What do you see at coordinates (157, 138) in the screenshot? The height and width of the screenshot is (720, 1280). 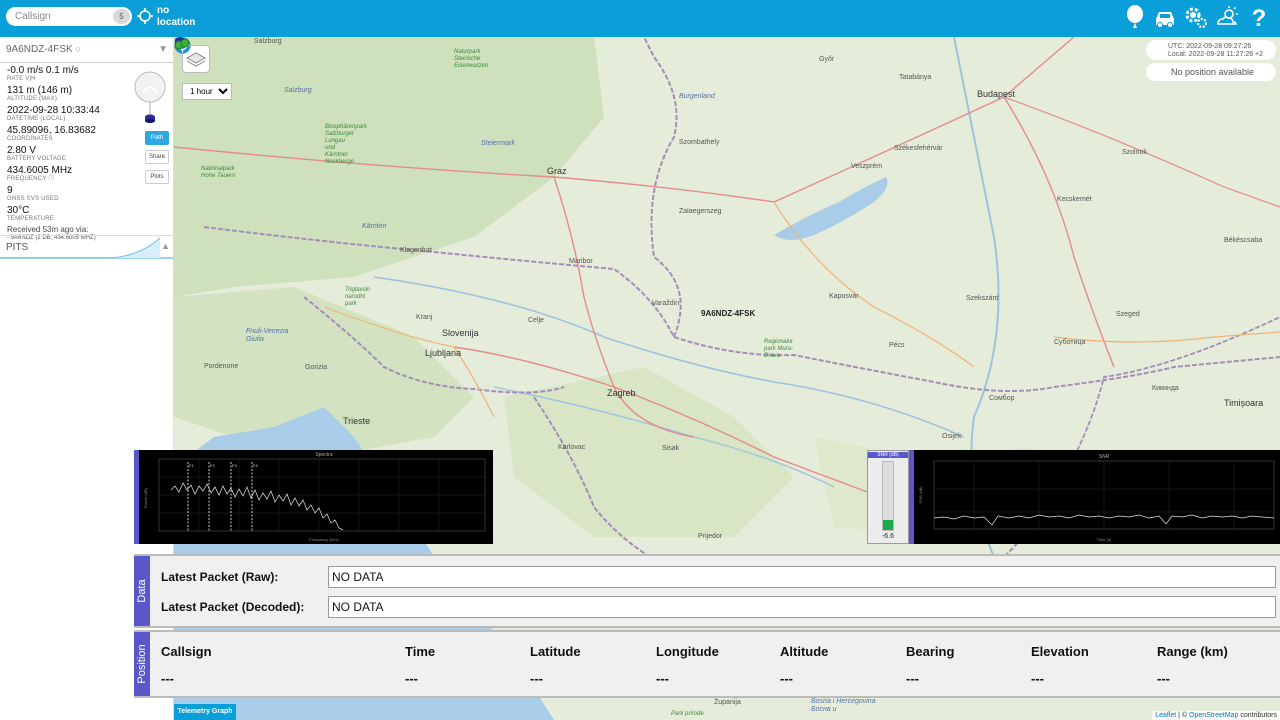 I see `path-button: Path` at bounding box center [157, 138].